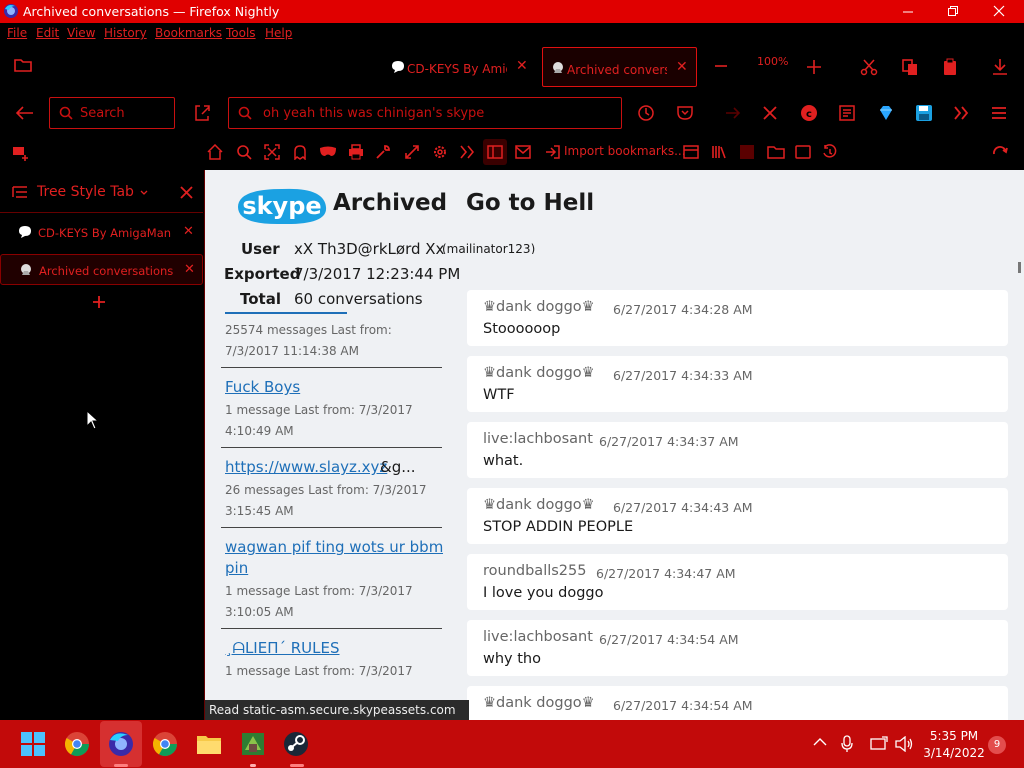 The width and height of the screenshot is (1024, 768). What do you see at coordinates (412, 152) in the screenshot?
I see `fullscreen-icon` at bounding box center [412, 152].